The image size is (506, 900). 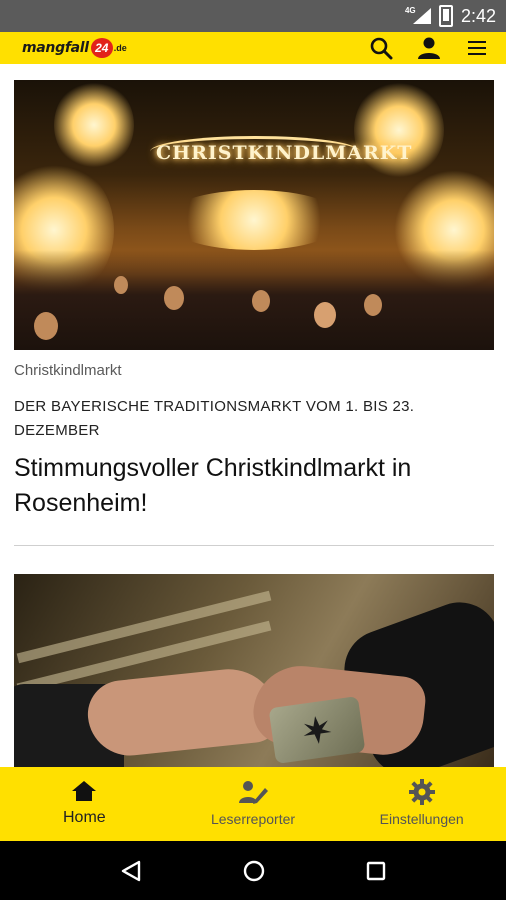 What do you see at coordinates (253, 48) in the screenshot?
I see `app-bar: mangfall 24 .de` at bounding box center [253, 48].